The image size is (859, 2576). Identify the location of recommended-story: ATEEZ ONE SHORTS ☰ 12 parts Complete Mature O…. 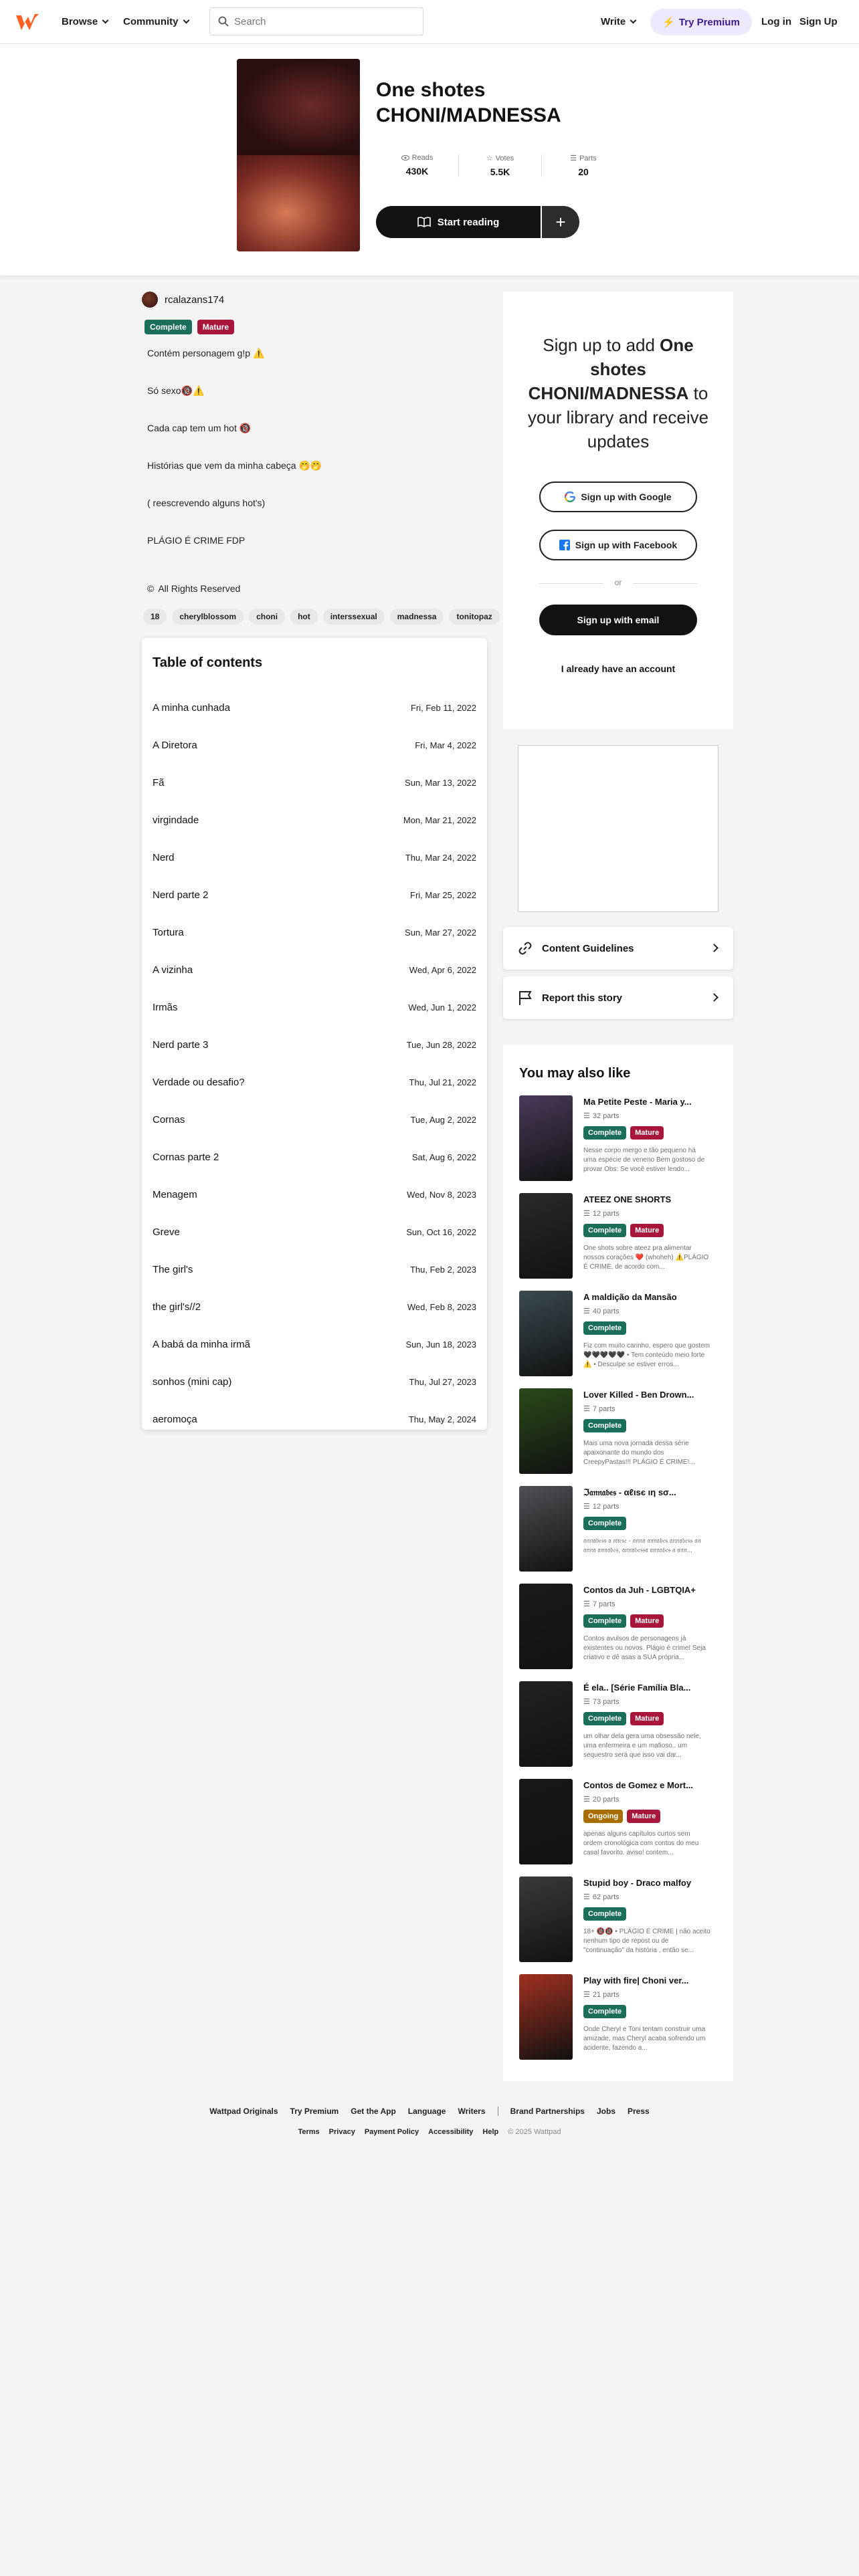
(618, 1236).